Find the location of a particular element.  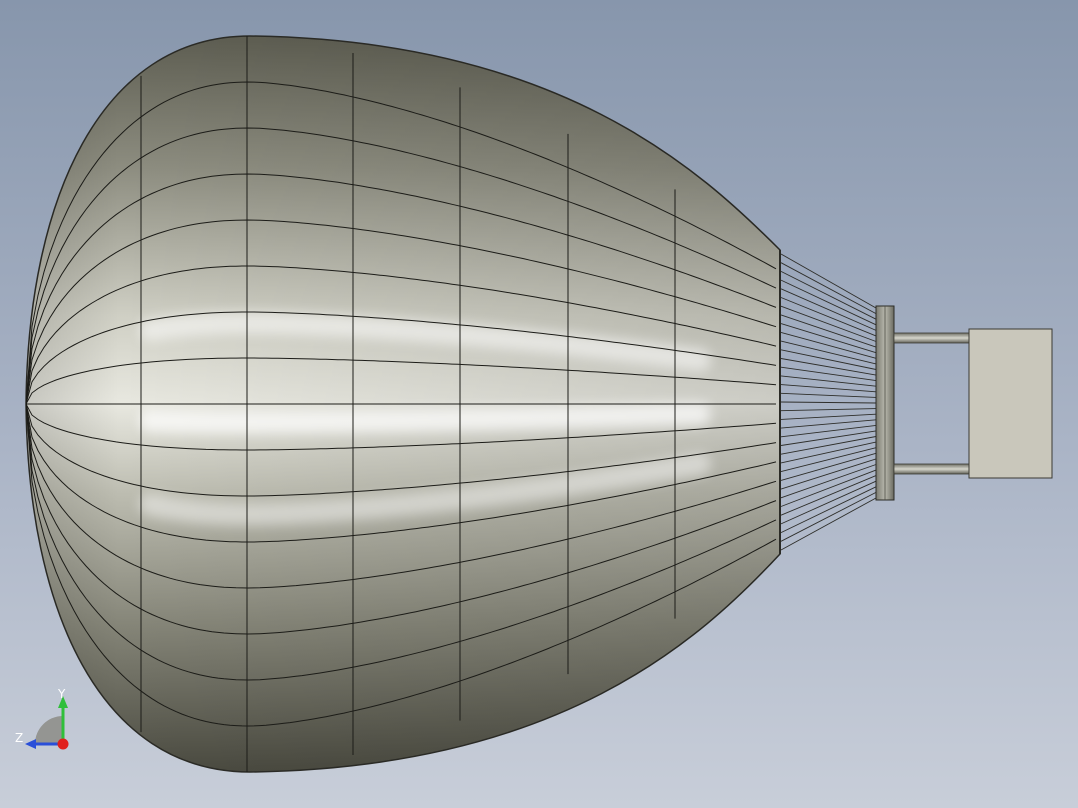

highlight-band is located at coordinates (425, 418).